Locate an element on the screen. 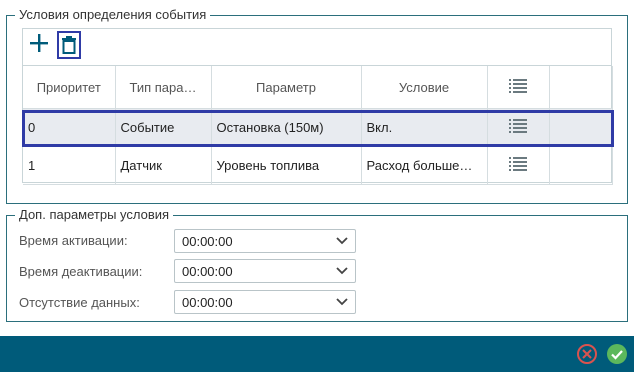  add-condition-button is located at coordinates (39, 43).